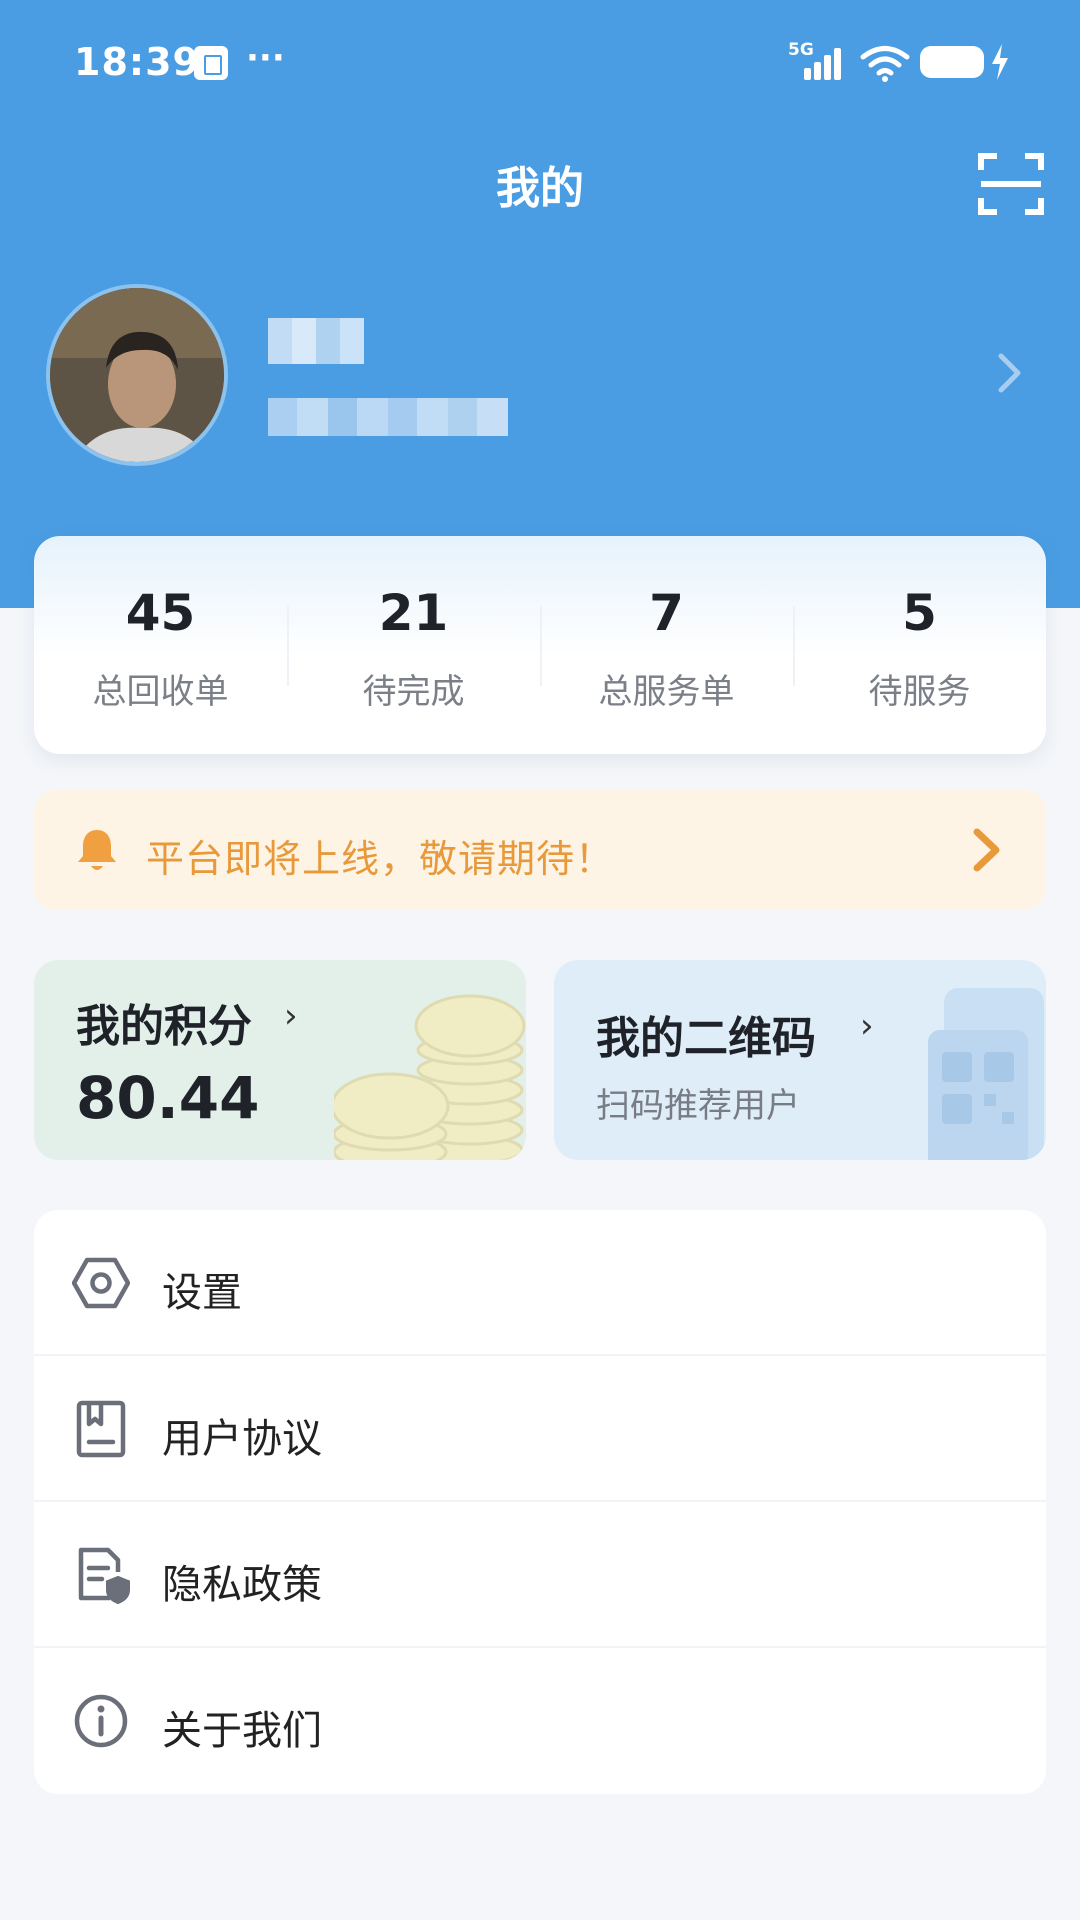 The height and width of the screenshot is (1920, 1080). What do you see at coordinates (885, 64) in the screenshot?
I see `wifi-icon` at bounding box center [885, 64].